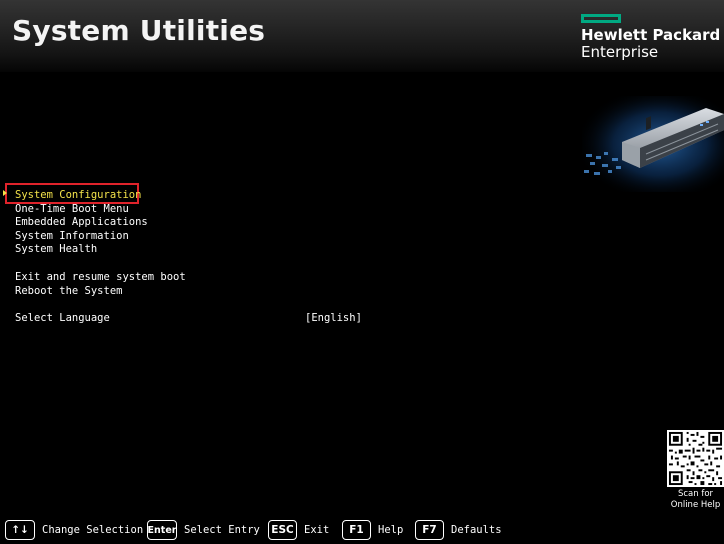  I want to click on enter-key-icon: Enter, so click(162, 530).